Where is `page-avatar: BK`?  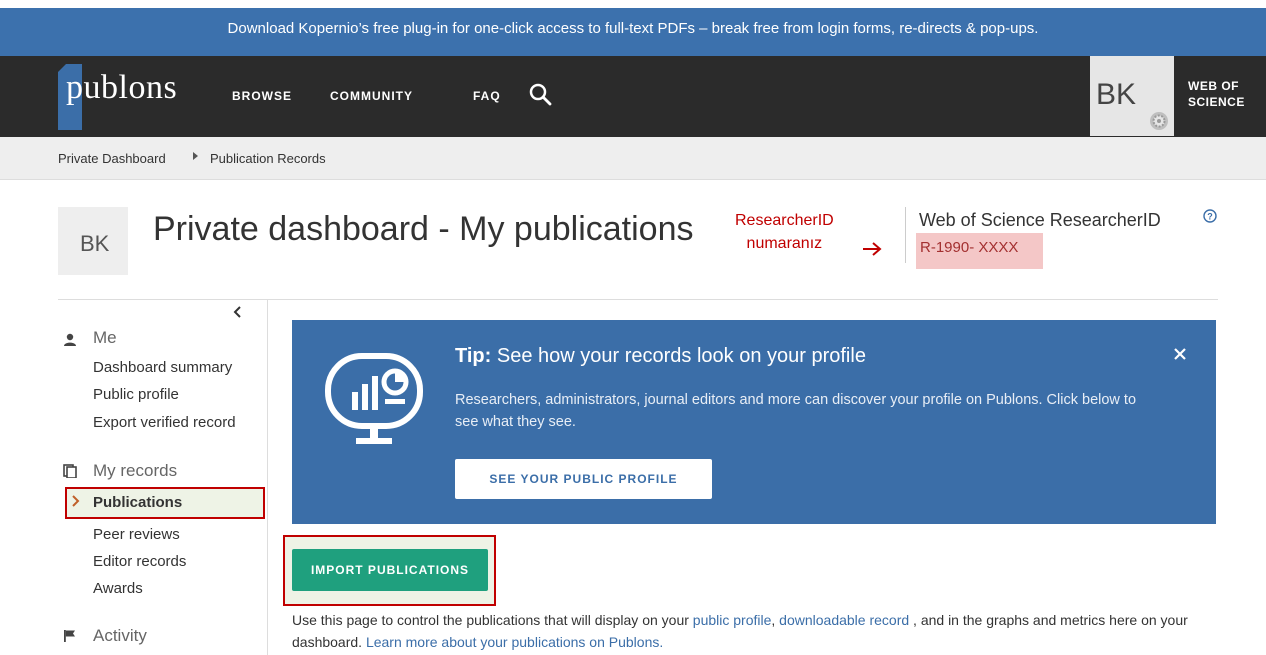 page-avatar: BK is located at coordinates (93, 241).